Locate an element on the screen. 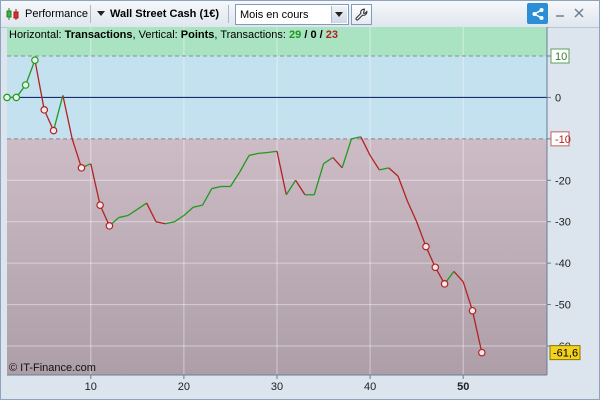 Image resolution: width=600 pixels, height=400 pixels. header-wins-count: 29 is located at coordinates (295, 35).